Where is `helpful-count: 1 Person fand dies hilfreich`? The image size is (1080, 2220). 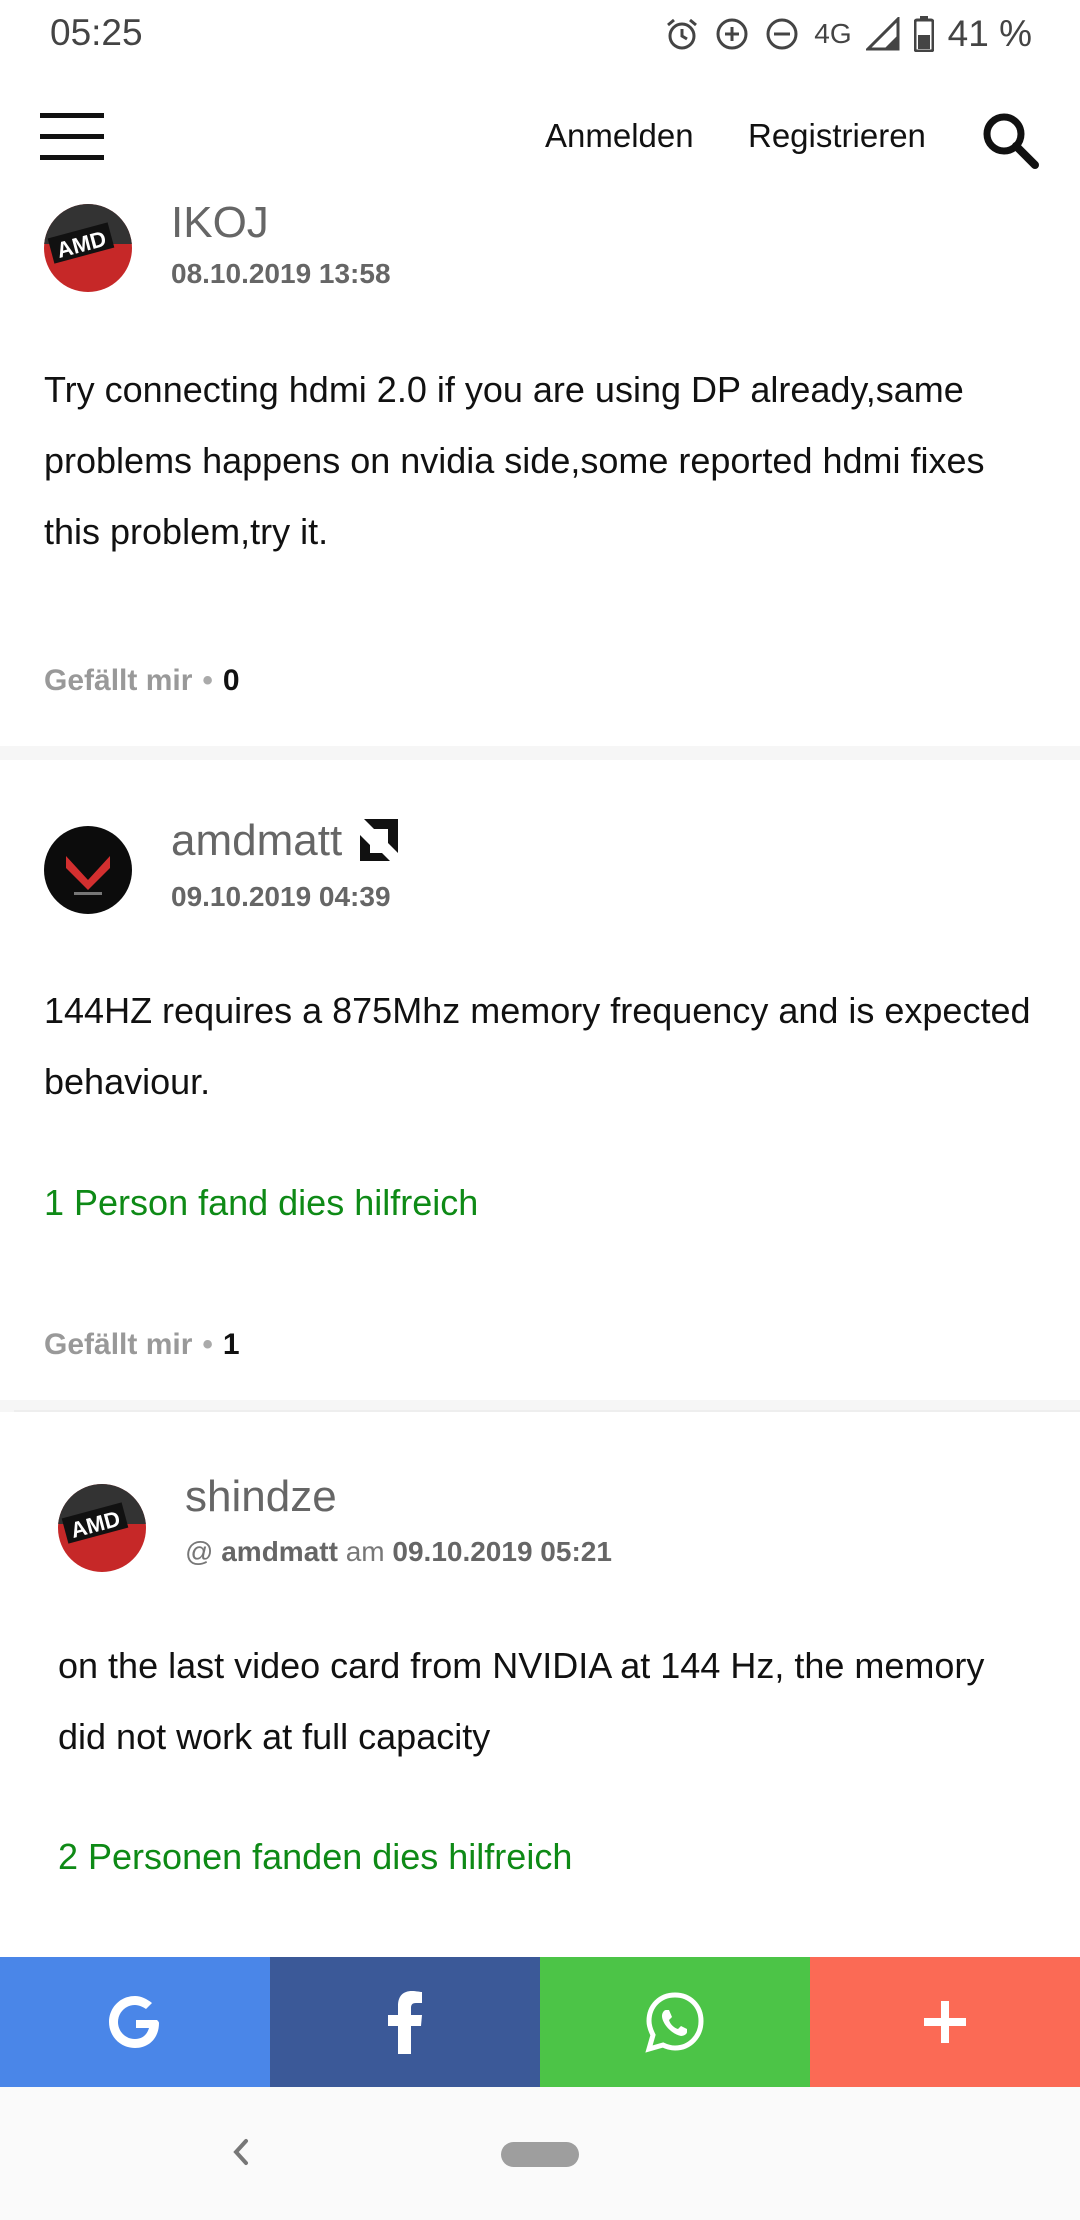
helpful-count: 1 Person fand dies hilfreich is located at coordinates (261, 1202).